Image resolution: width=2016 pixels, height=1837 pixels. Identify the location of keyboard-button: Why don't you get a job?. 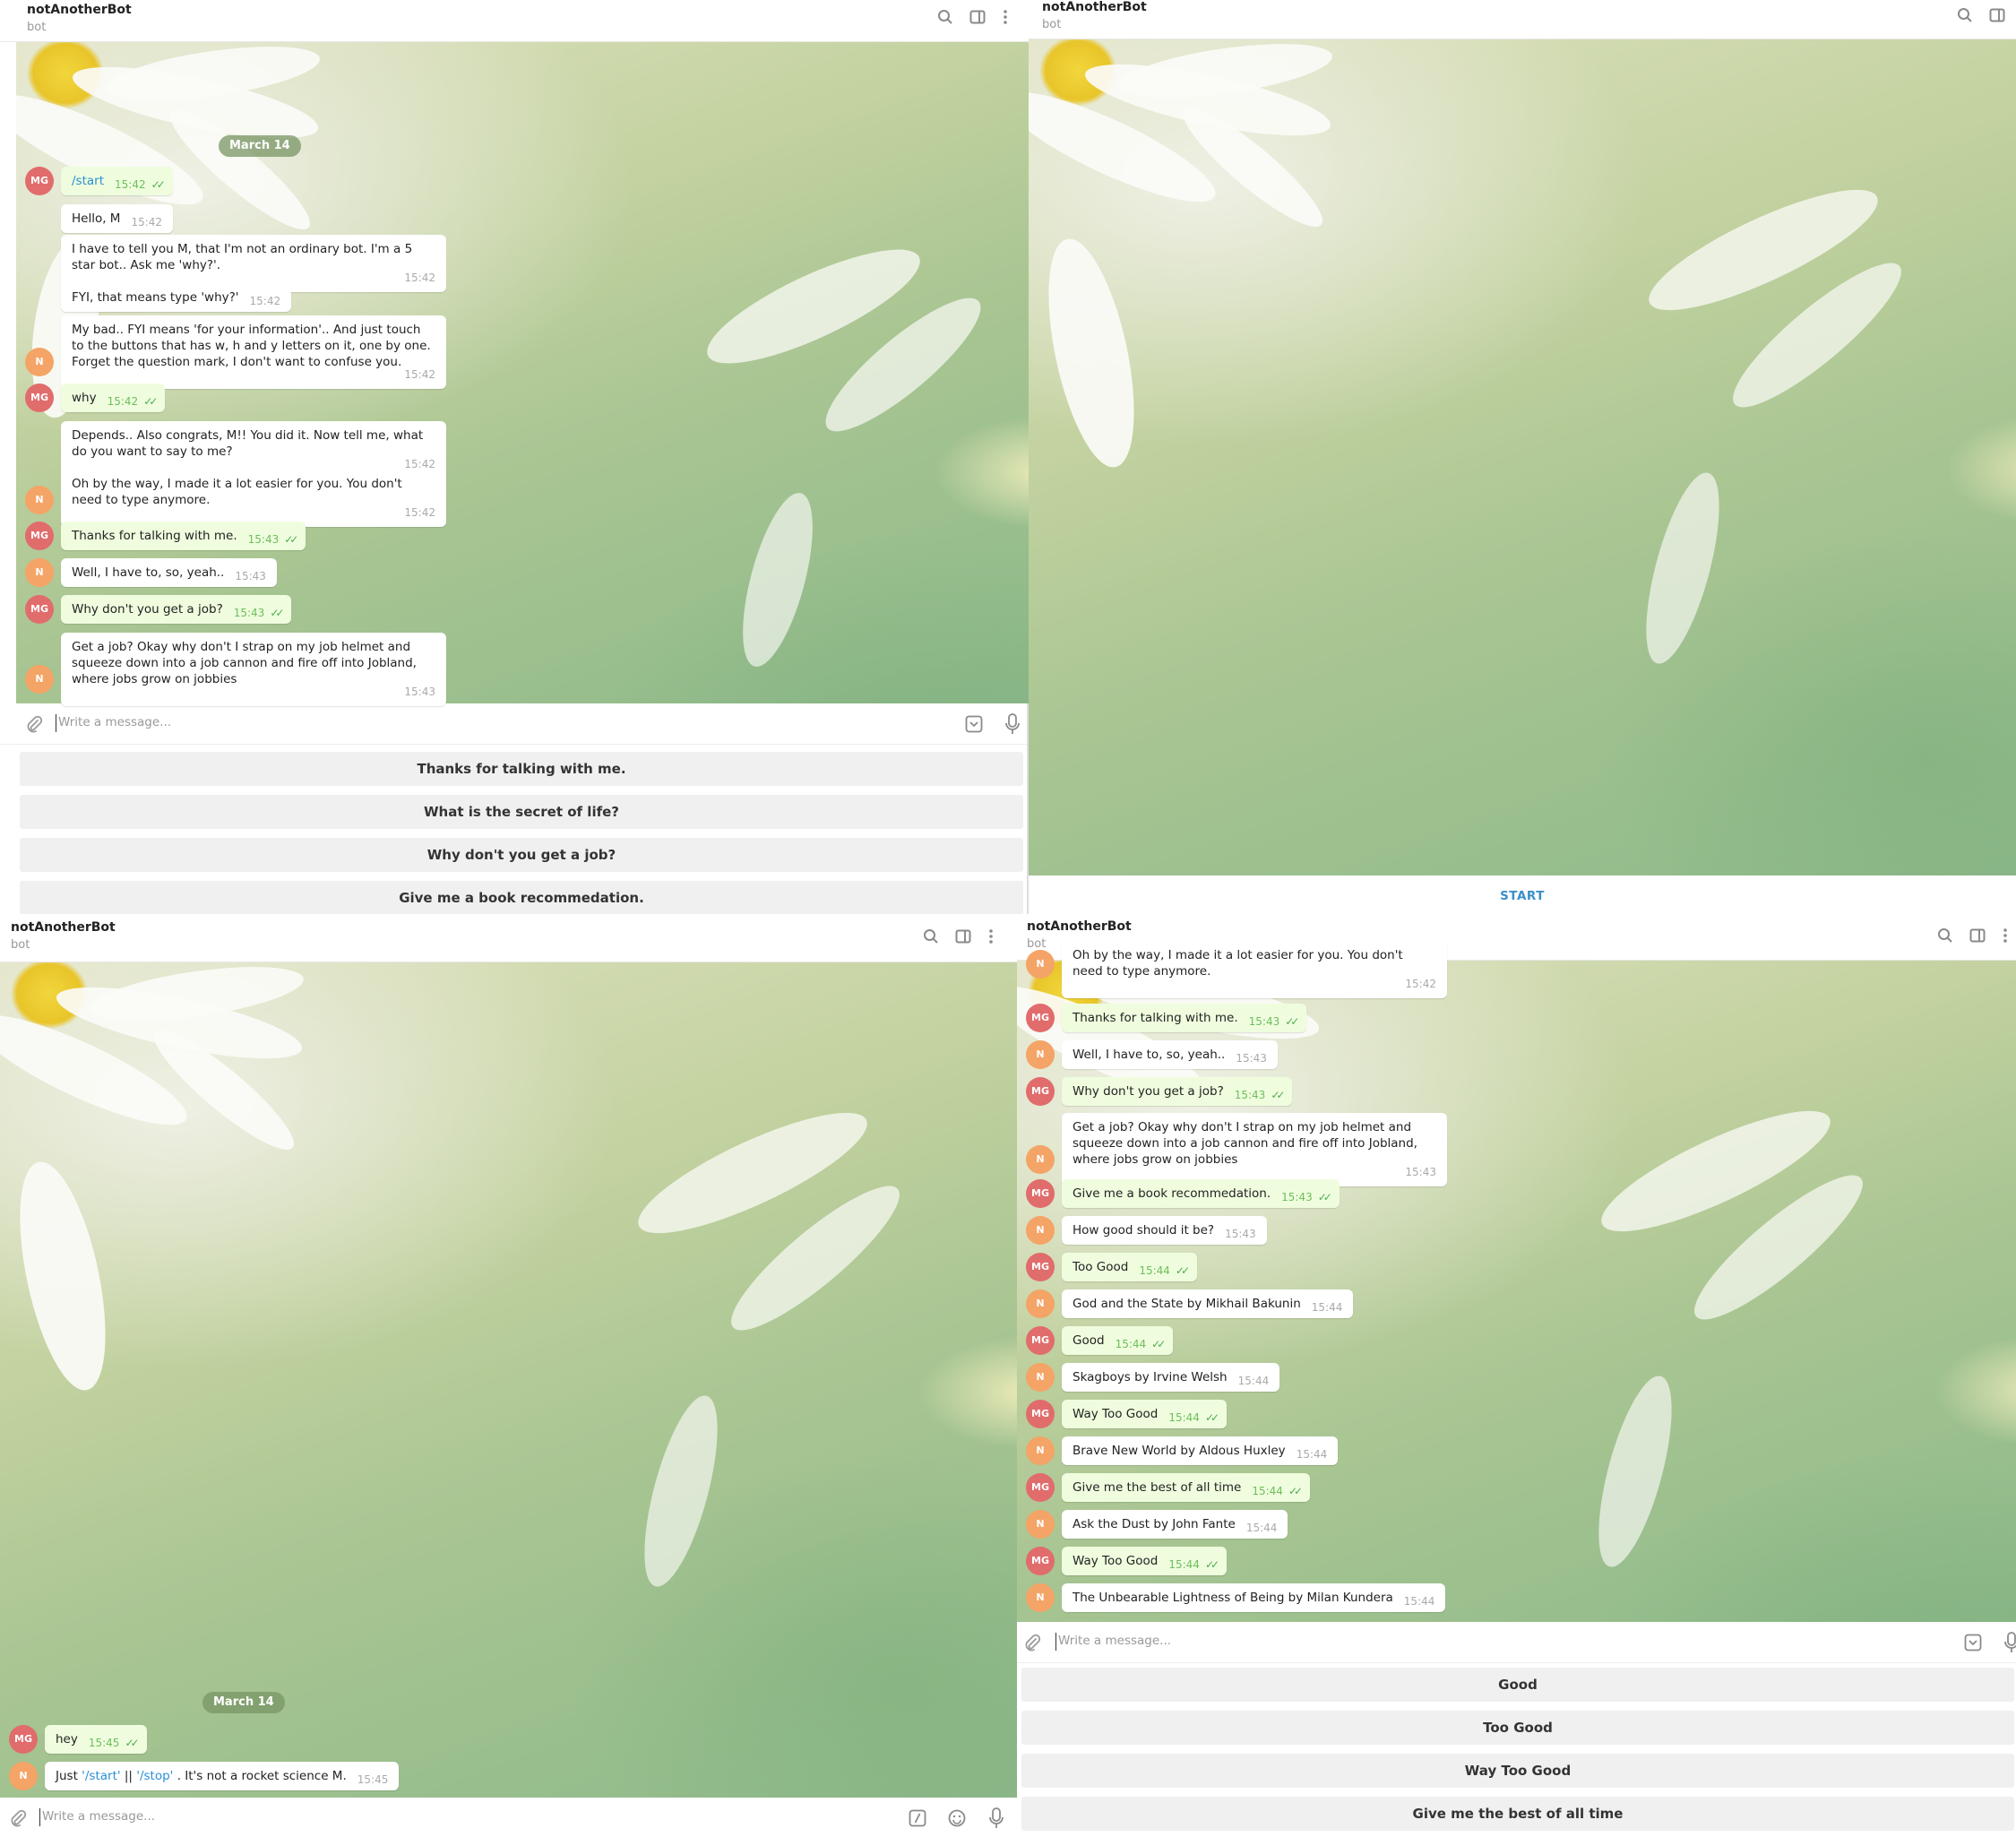
(521, 855).